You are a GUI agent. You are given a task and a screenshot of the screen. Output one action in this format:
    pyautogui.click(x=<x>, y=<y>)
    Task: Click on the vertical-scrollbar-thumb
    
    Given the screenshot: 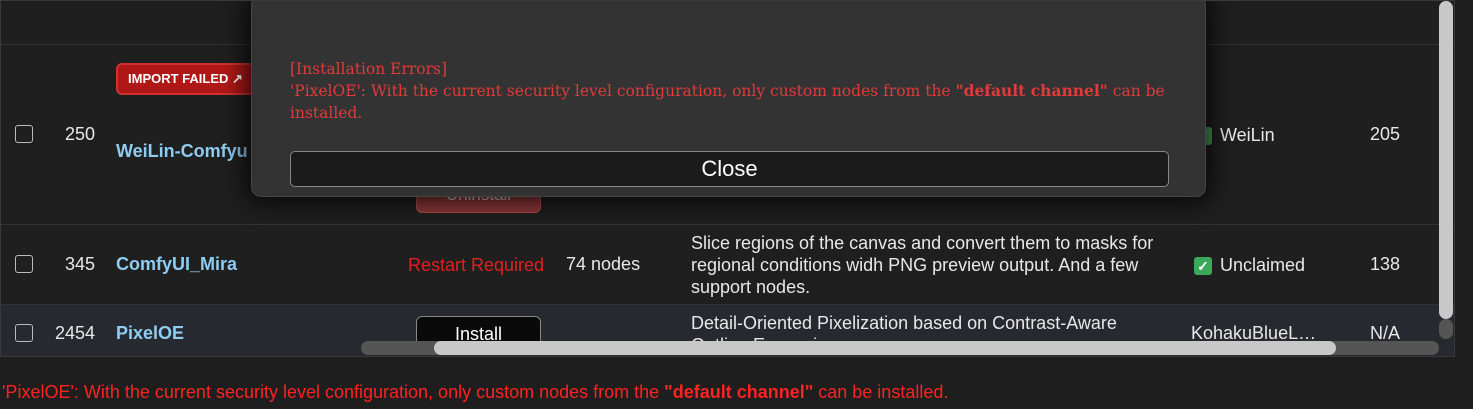 What is the action you would take?
    pyautogui.click(x=1446, y=160)
    